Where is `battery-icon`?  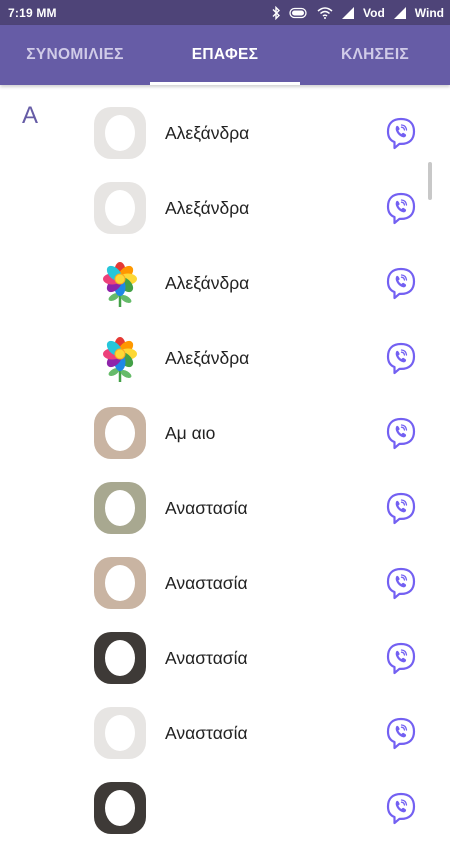
battery-icon is located at coordinates (299, 13).